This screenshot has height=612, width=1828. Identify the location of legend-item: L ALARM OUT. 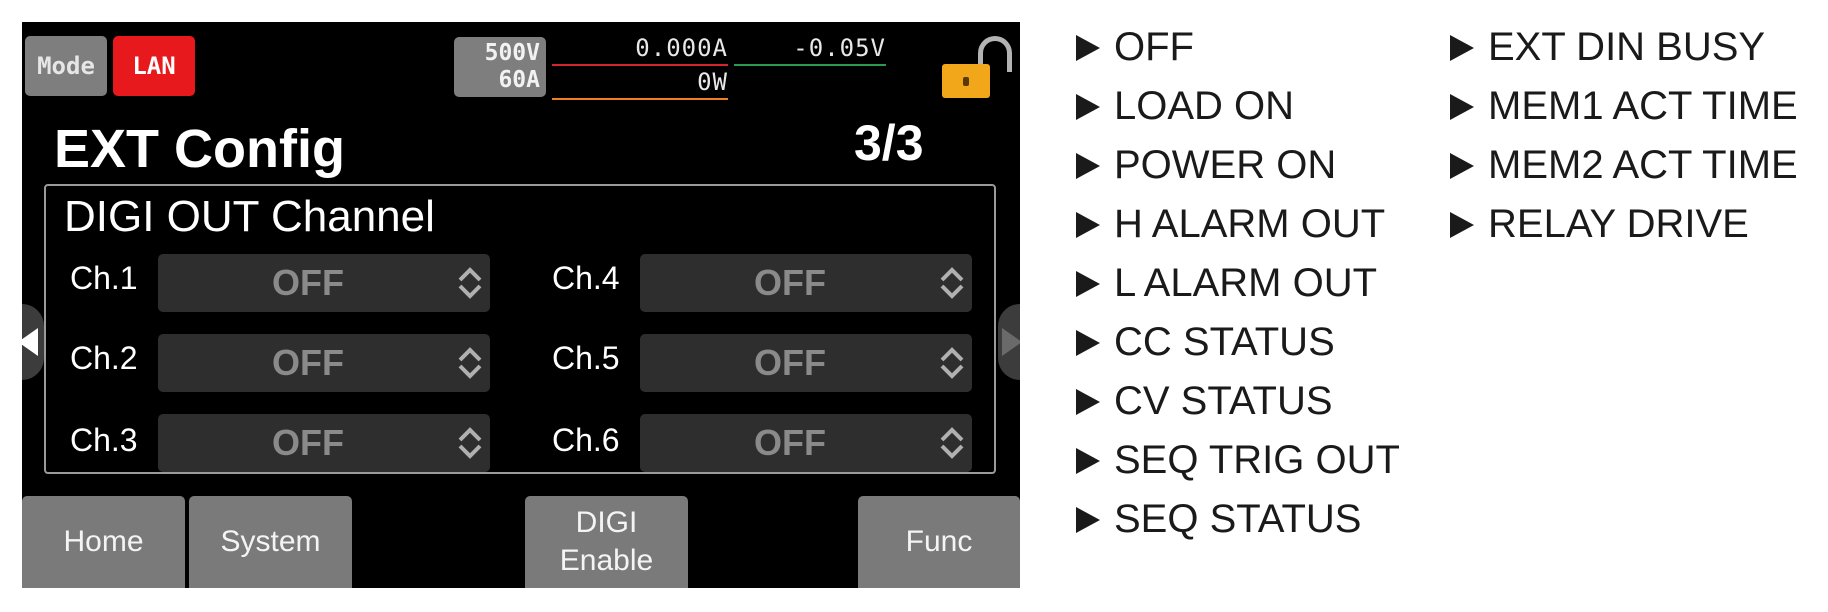
(1226, 283).